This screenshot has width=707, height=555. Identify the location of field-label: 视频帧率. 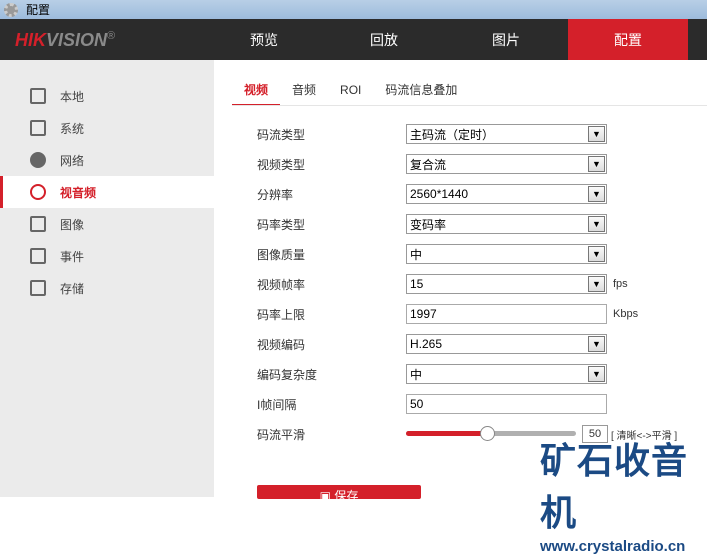
(281, 284).